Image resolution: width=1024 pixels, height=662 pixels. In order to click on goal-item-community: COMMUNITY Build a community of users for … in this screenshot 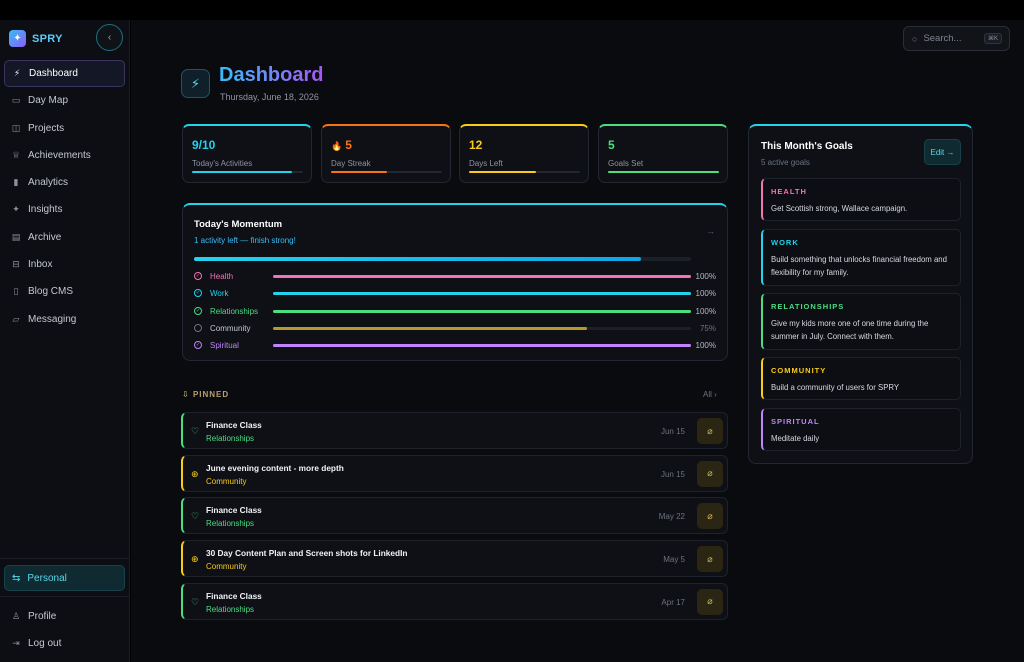, I will do `click(861, 378)`.